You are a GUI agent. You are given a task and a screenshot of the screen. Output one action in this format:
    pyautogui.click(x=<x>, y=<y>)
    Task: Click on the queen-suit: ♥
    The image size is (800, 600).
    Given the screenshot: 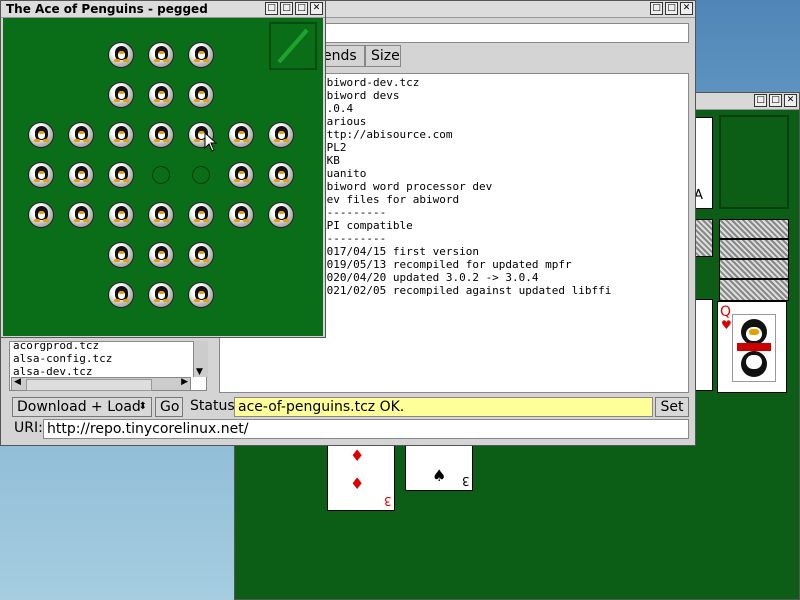 What is the action you would take?
    pyautogui.click(x=726, y=325)
    